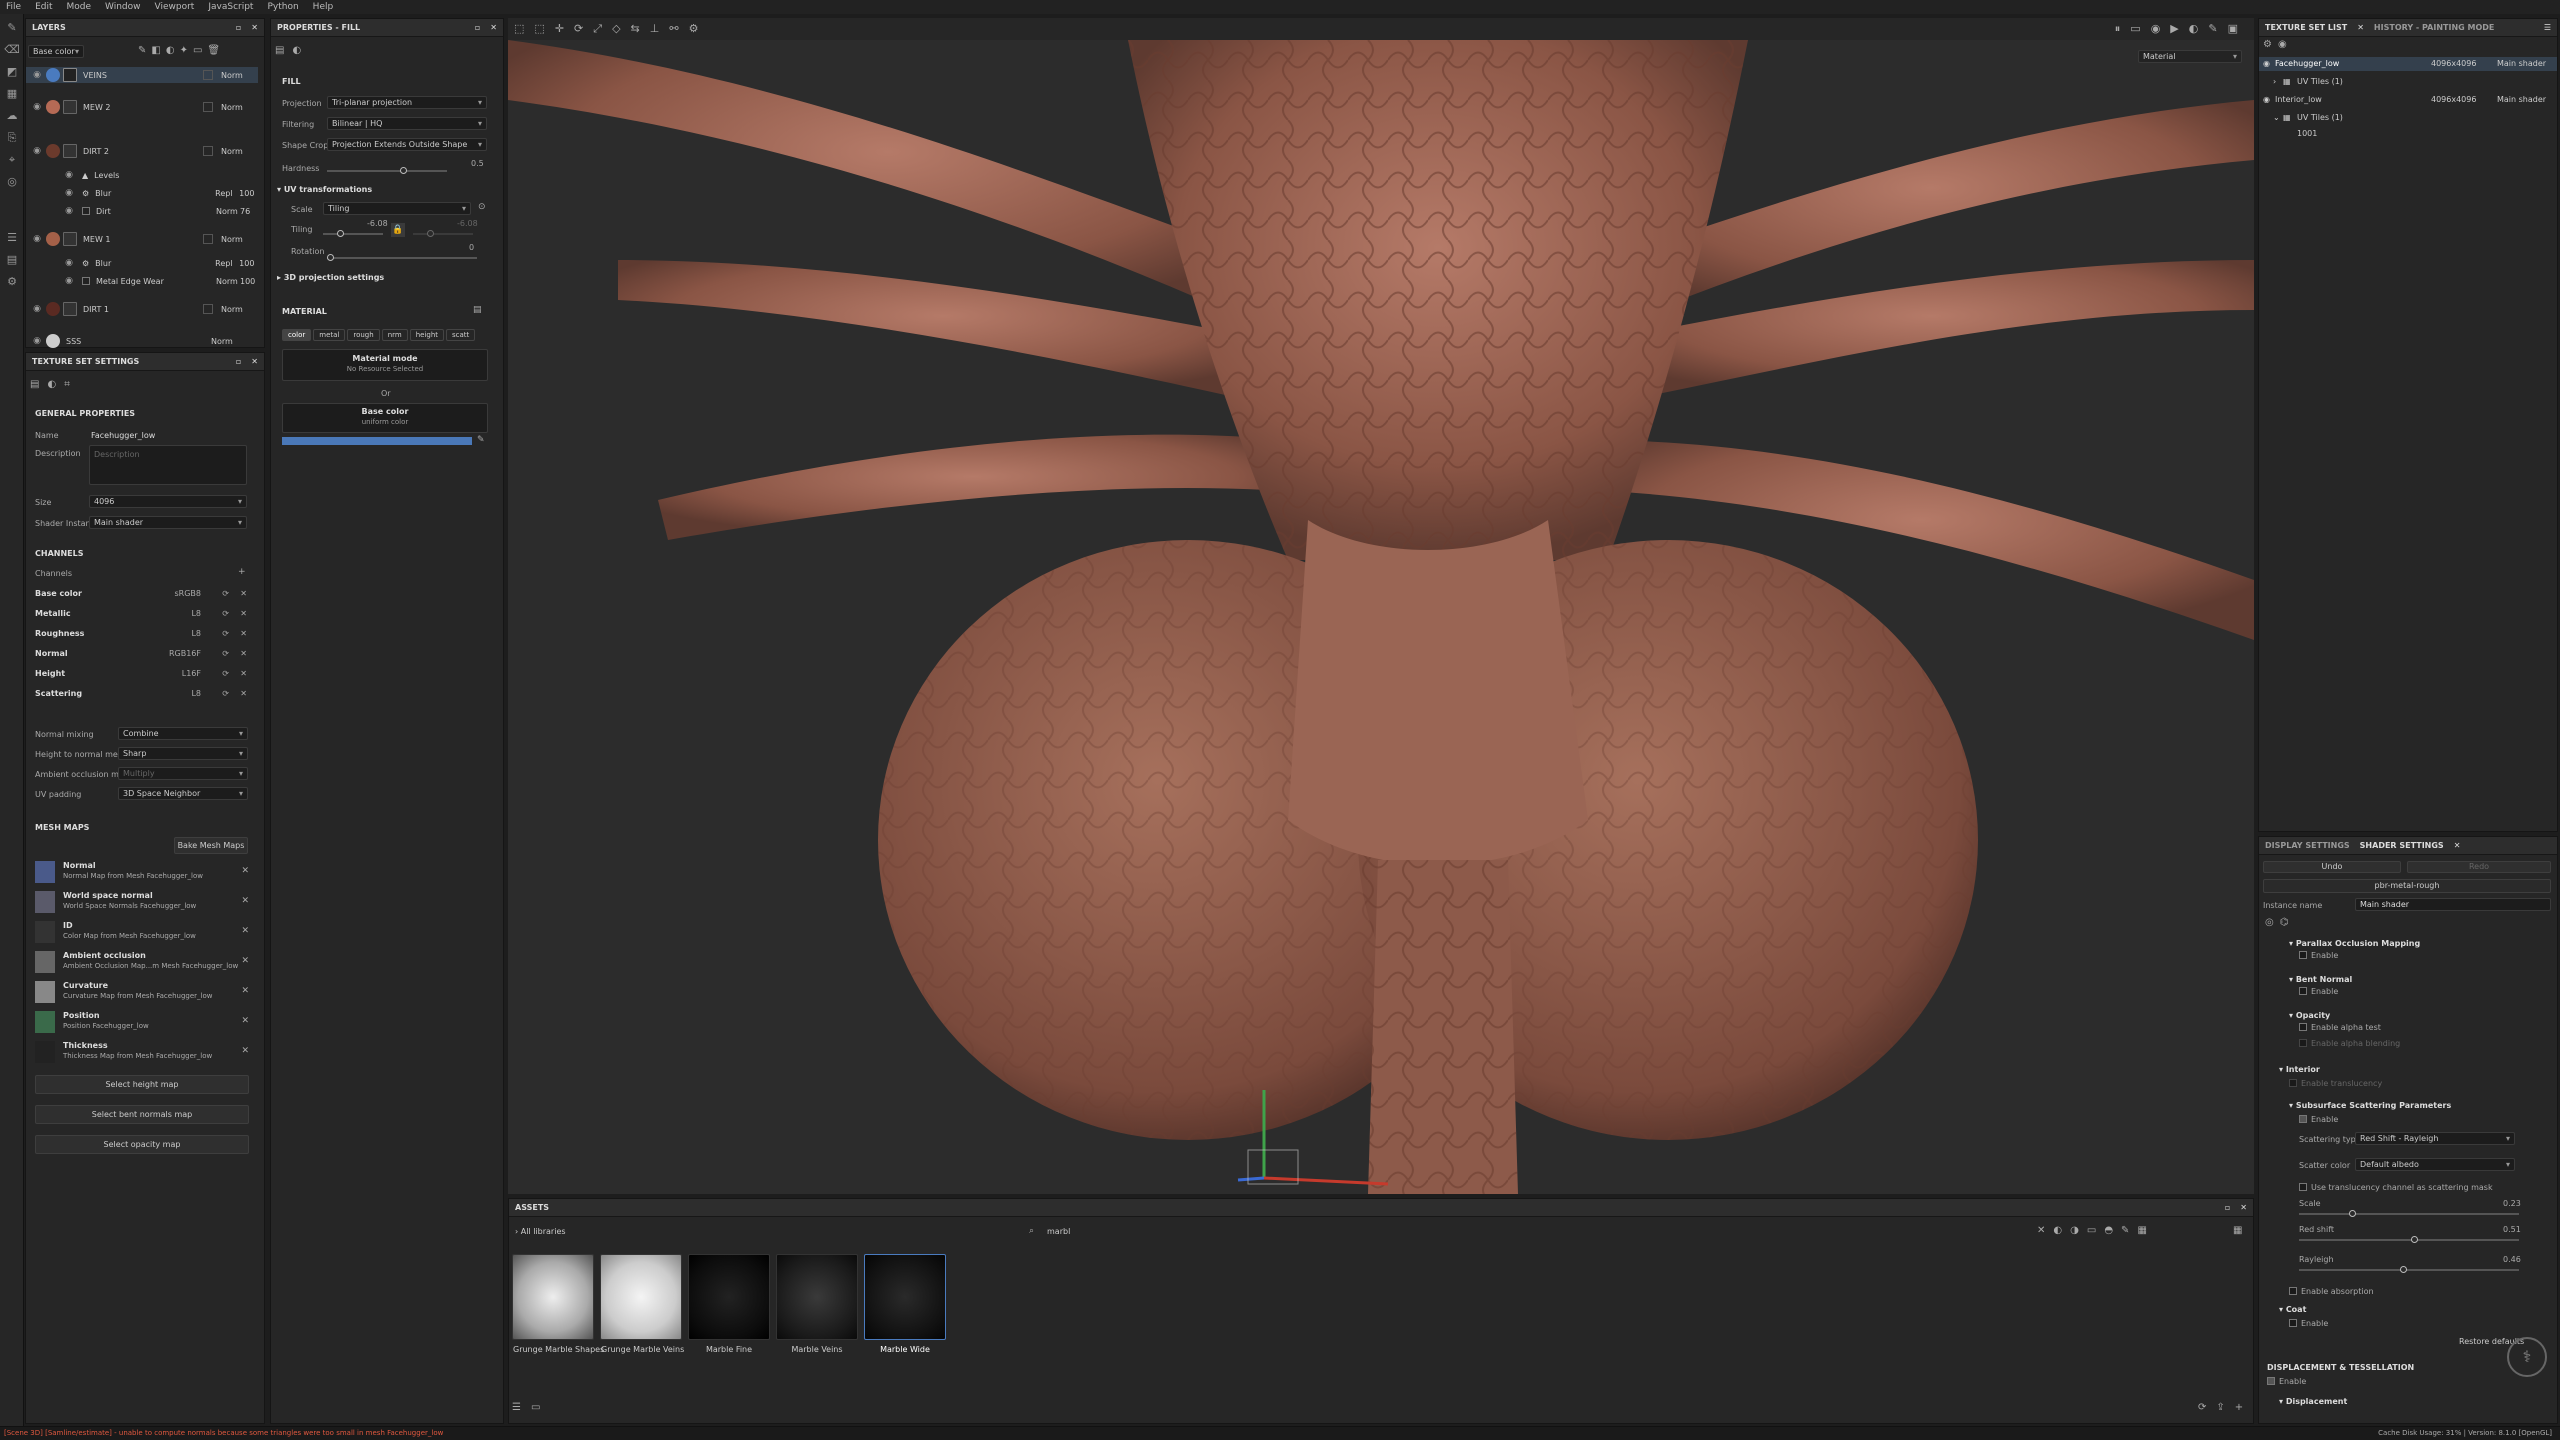 Image resolution: width=2560 pixels, height=1440 pixels. I want to click on tiling-value-a: -6.08, so click(377, 223).